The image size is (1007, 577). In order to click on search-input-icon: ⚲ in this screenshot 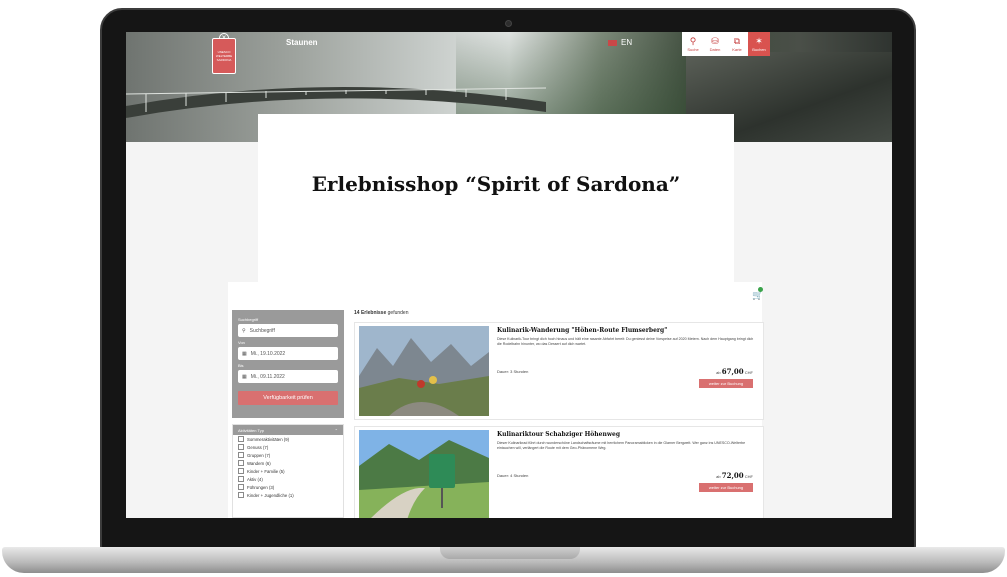, I will do `click(244, 330)`.